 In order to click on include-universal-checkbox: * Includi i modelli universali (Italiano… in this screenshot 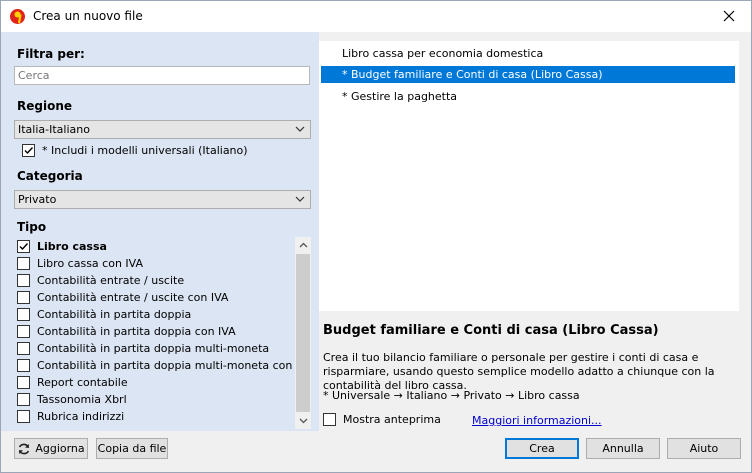, I will do `click(135, 150)`.